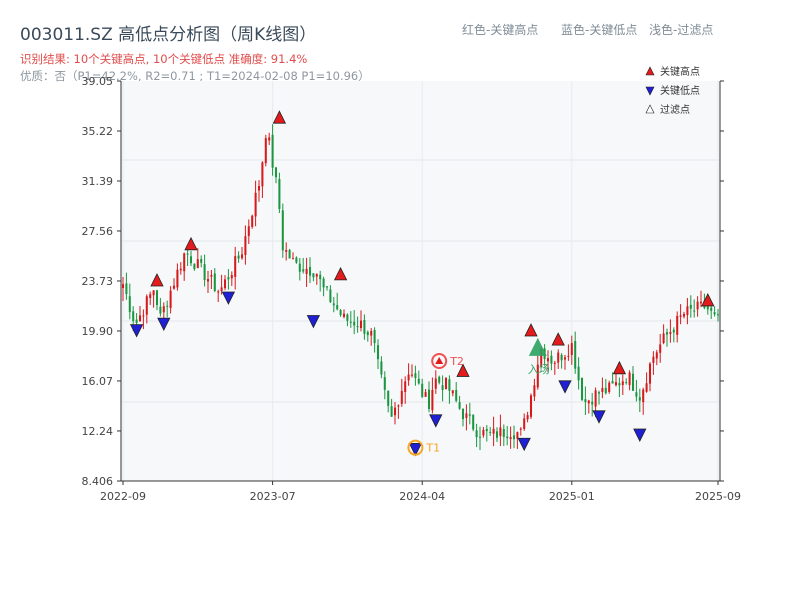  I want to click on y-tick-label: 31.39, so click(98, 181).